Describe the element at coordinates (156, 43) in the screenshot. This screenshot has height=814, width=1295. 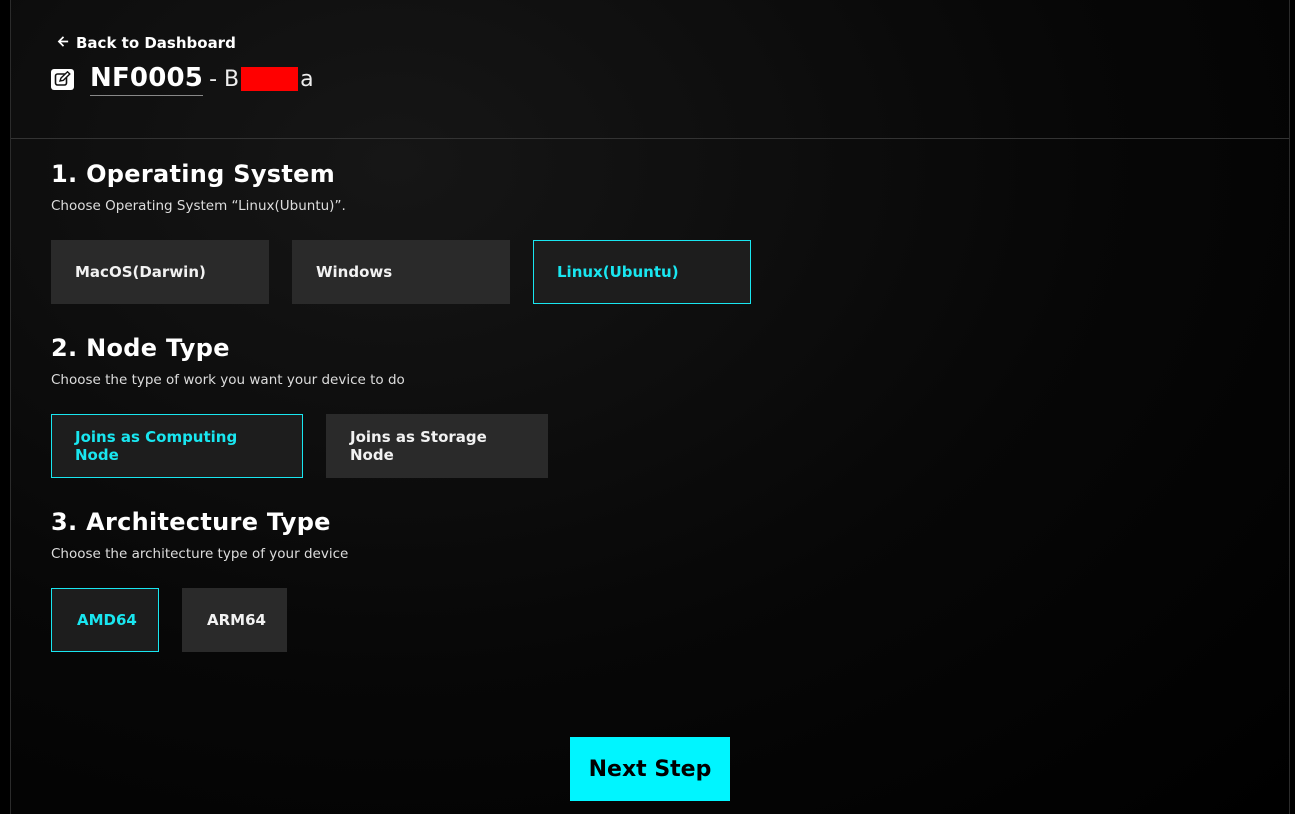
I see `back-label: Back to Dashboard` at that location.